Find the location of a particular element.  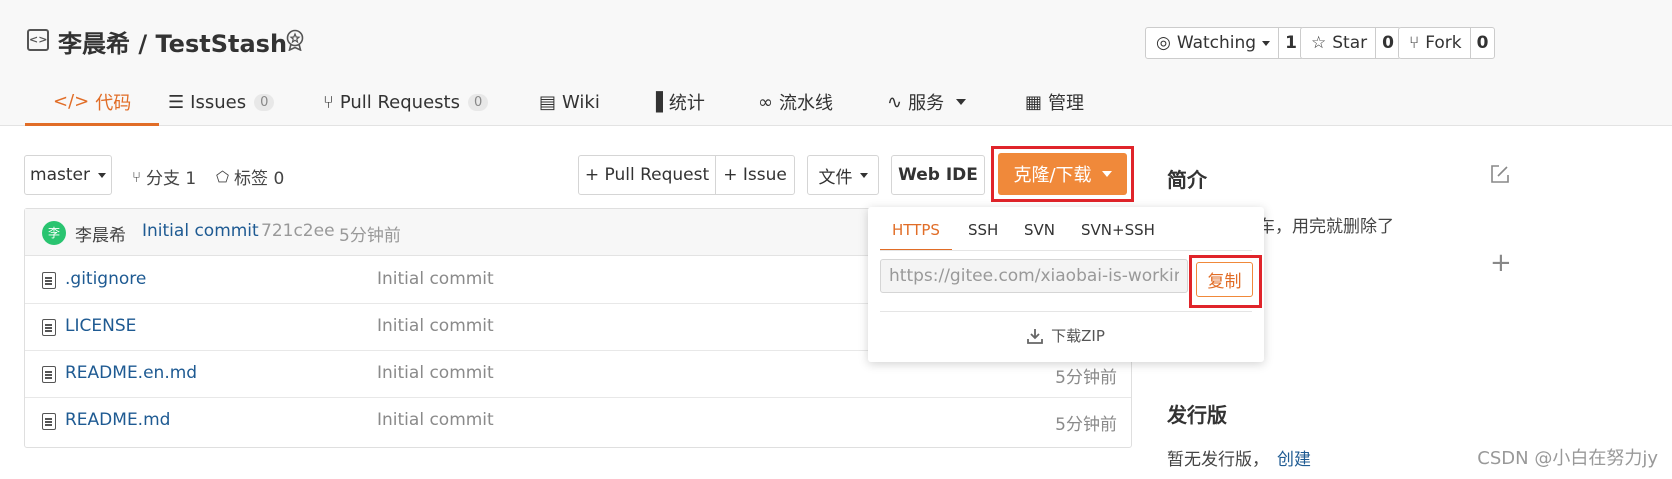

branch-icon: ⑂ is located at coordinates (137, 176).